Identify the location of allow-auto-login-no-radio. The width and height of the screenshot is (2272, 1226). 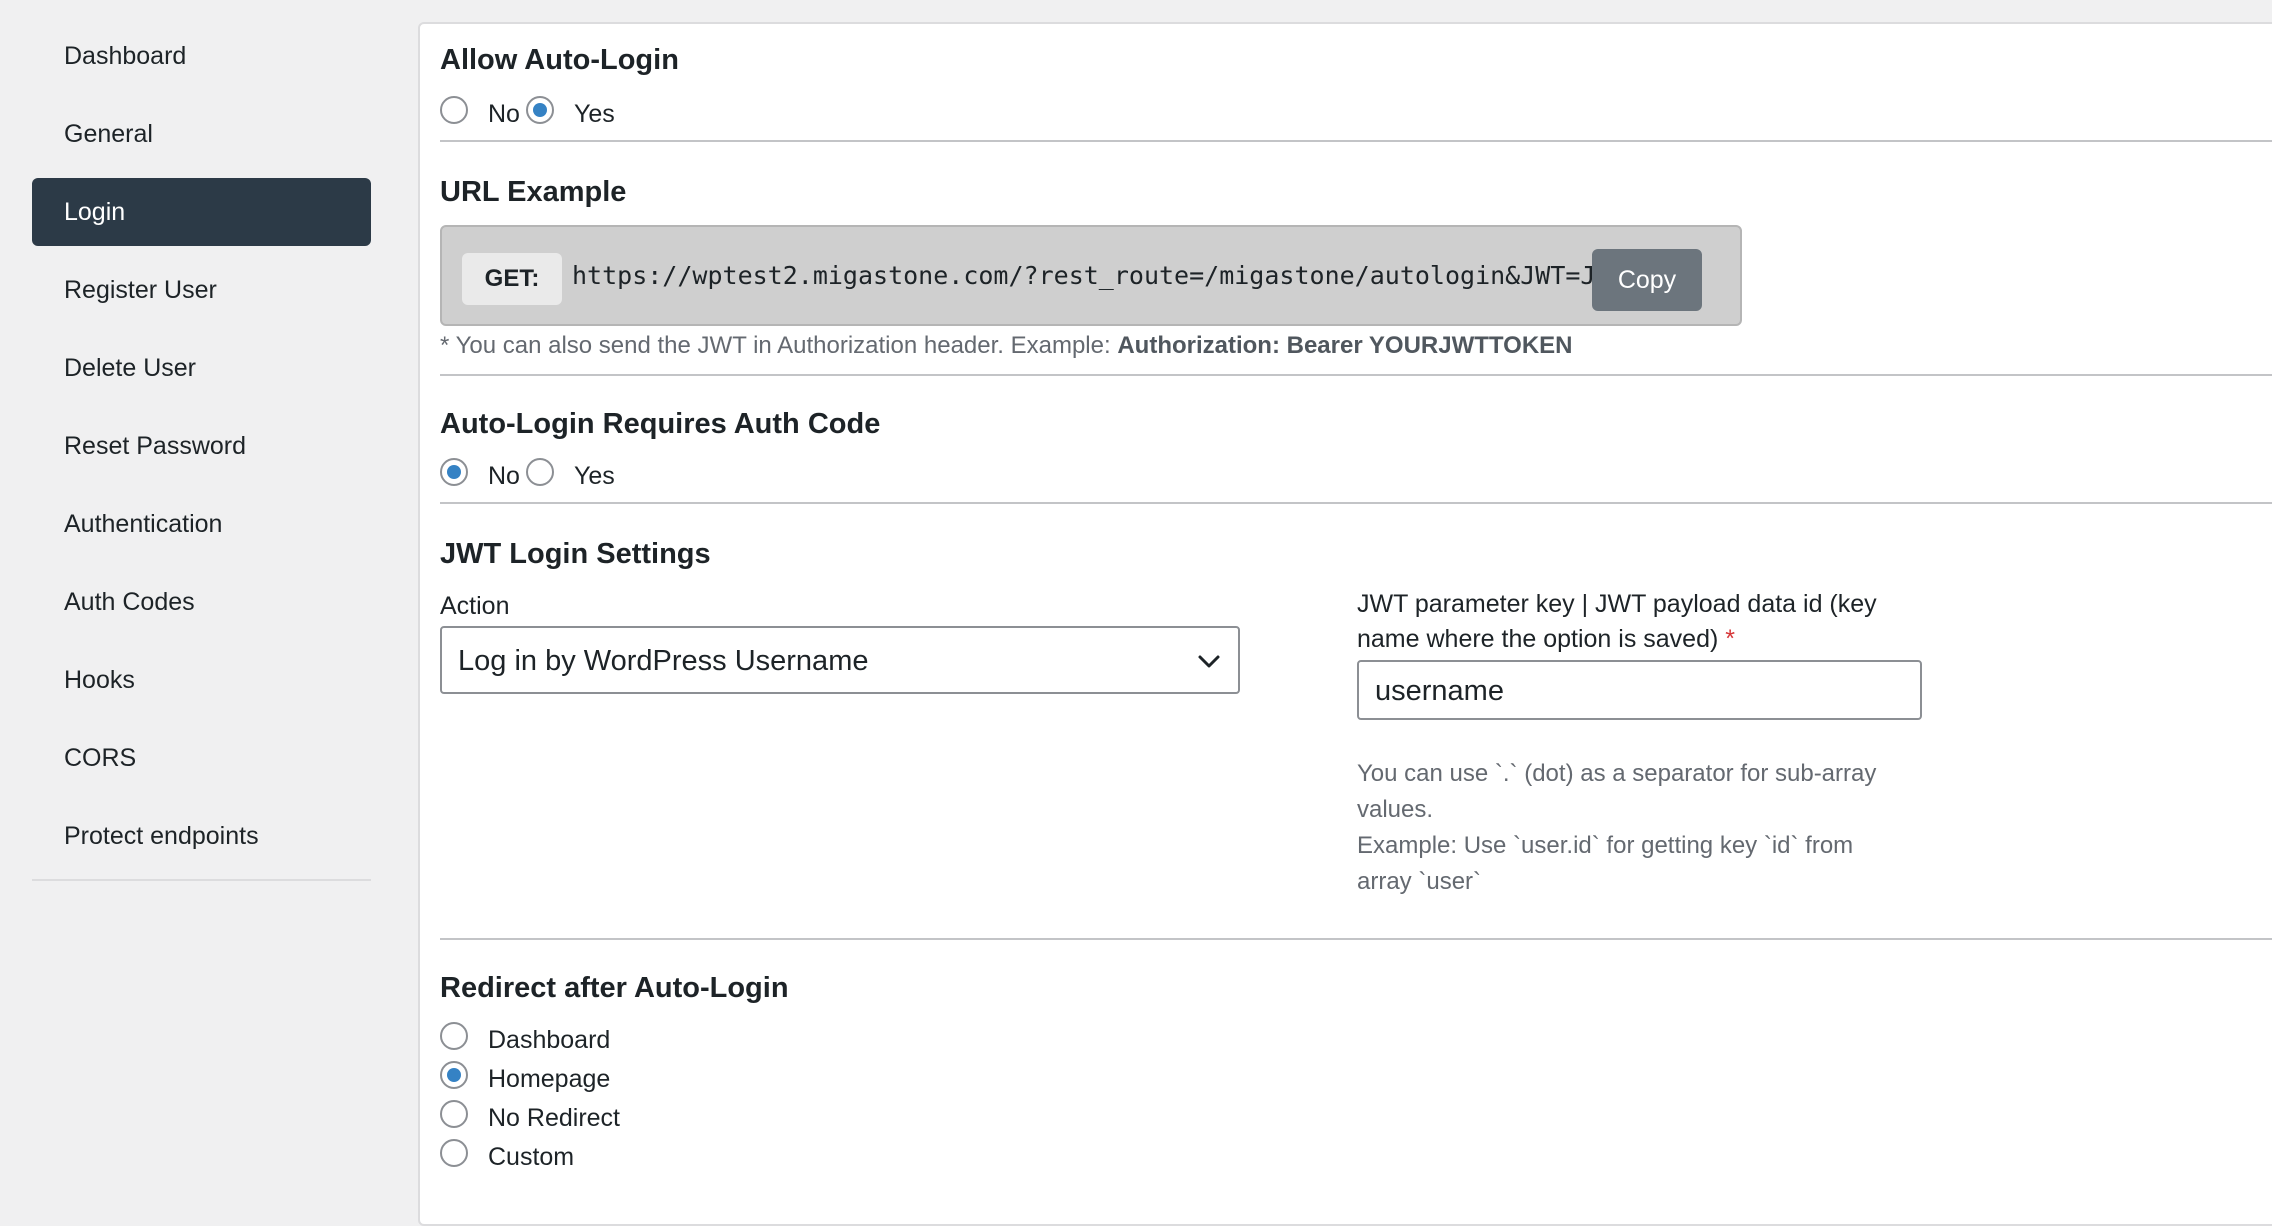
(454, 110).